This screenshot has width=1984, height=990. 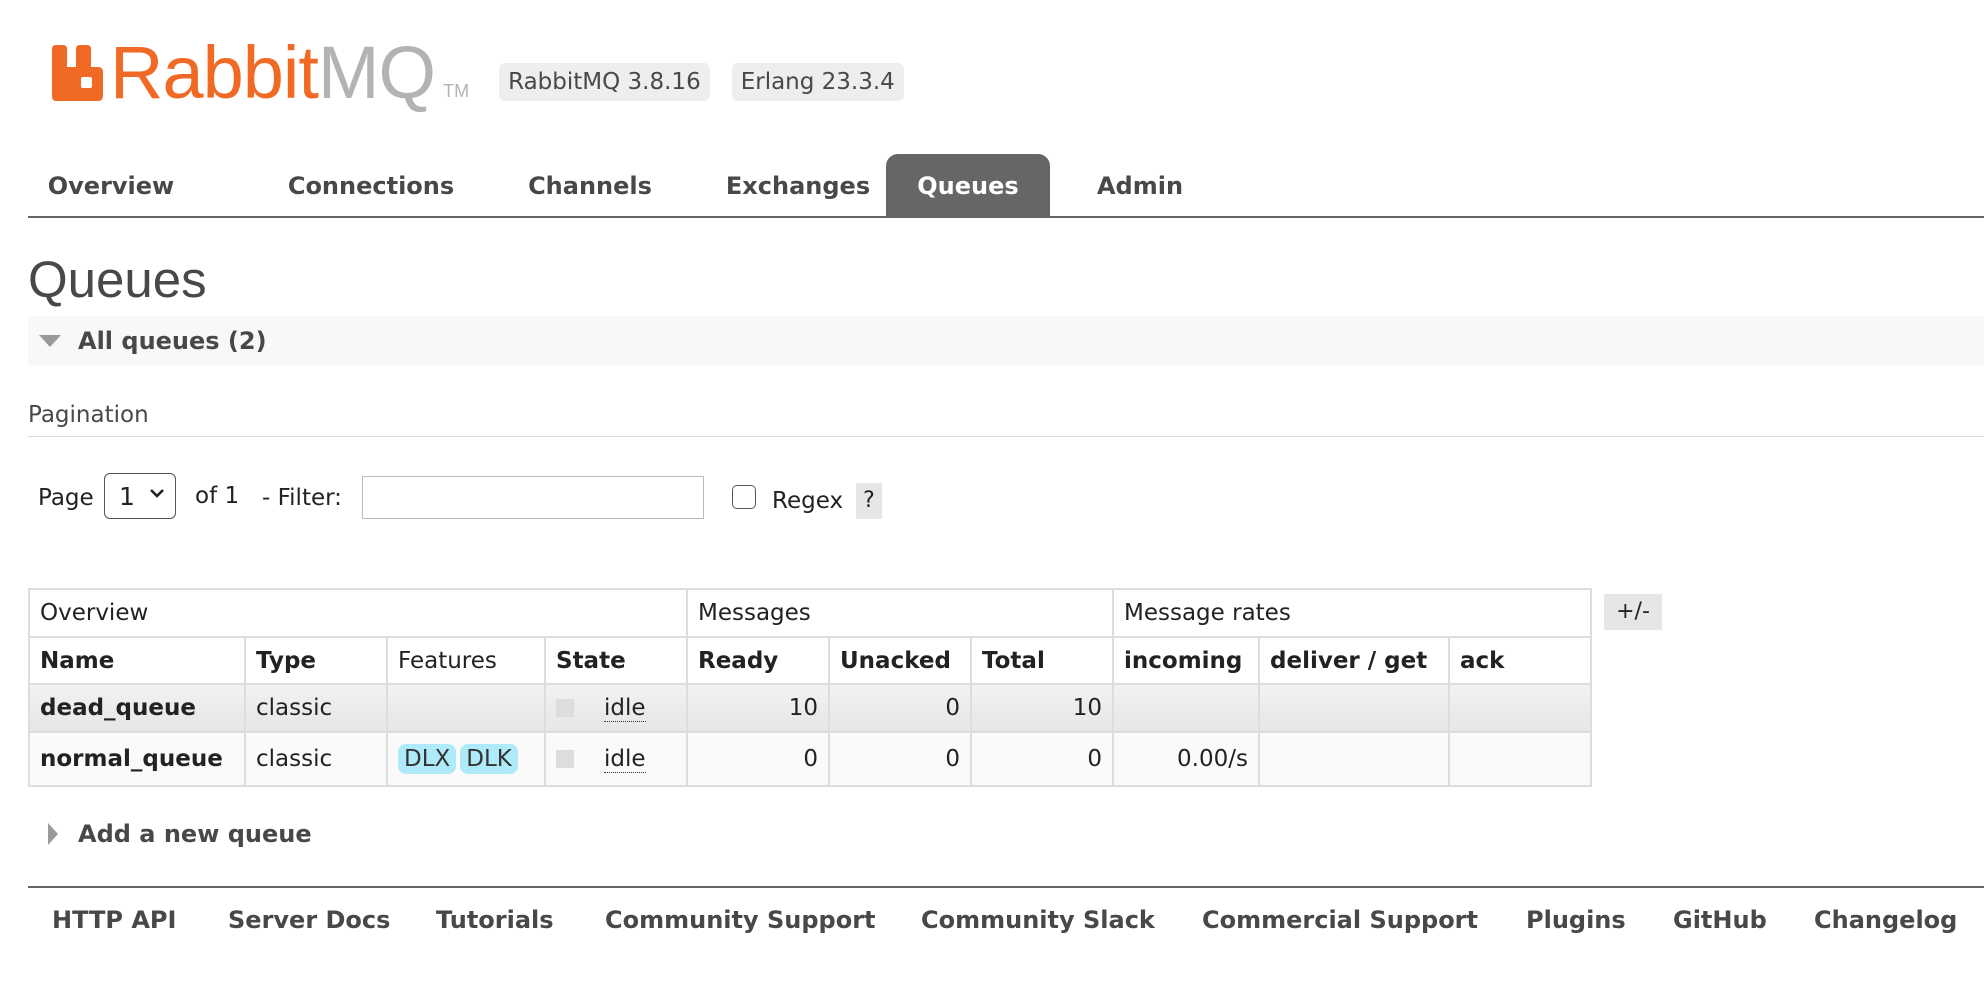 What do you see at coordinates (53, 834) in the screenshot?
I see `expand-triangle-icon` at bounding box center [53, 834].